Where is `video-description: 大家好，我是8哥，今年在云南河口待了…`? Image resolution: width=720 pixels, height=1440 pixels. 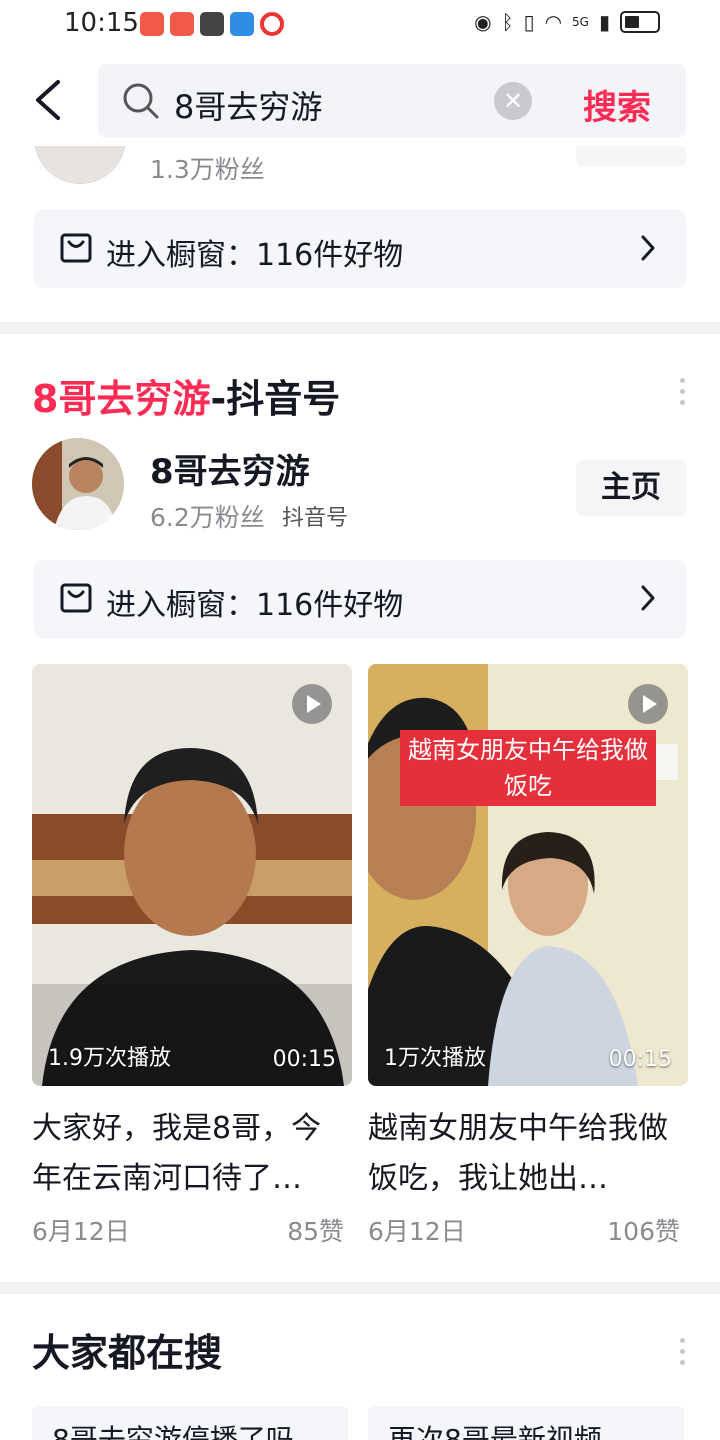
video-description: 大家好，我是8哥，今年在云南河口待了… is located at coordinates (190, 1154).